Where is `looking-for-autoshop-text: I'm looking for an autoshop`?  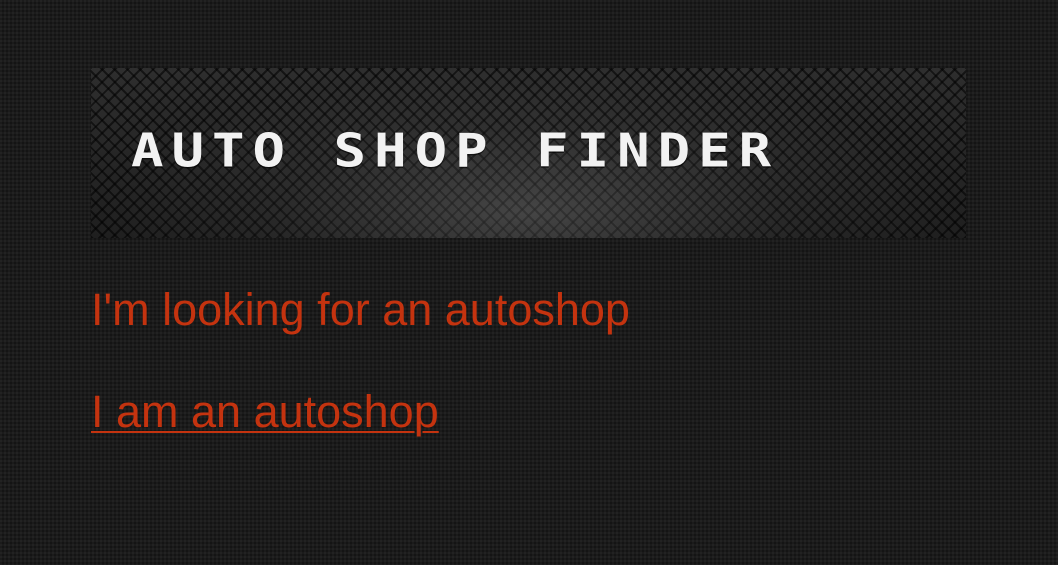
looking-for-autoshop-text: I'm looking for an autoshop is located at coordinates (360, 309).